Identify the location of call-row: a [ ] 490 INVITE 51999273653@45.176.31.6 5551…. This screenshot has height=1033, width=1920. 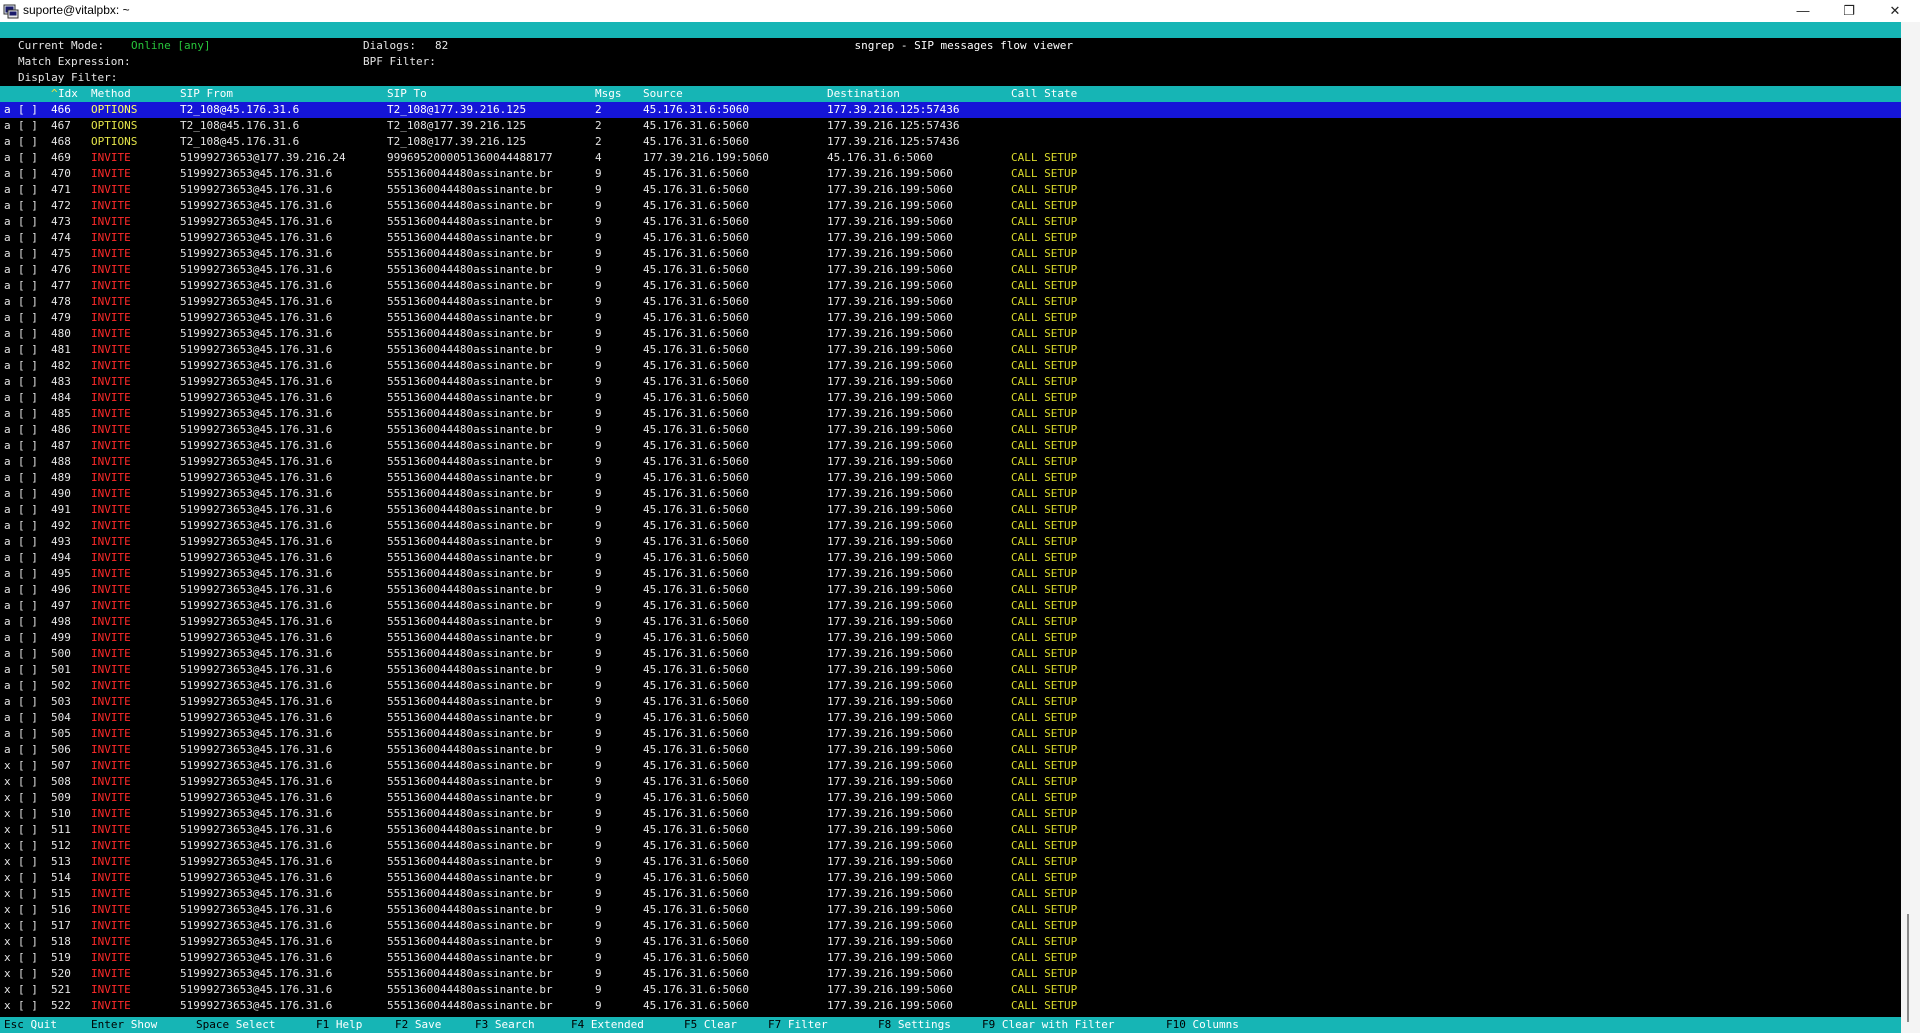
(950, 494).